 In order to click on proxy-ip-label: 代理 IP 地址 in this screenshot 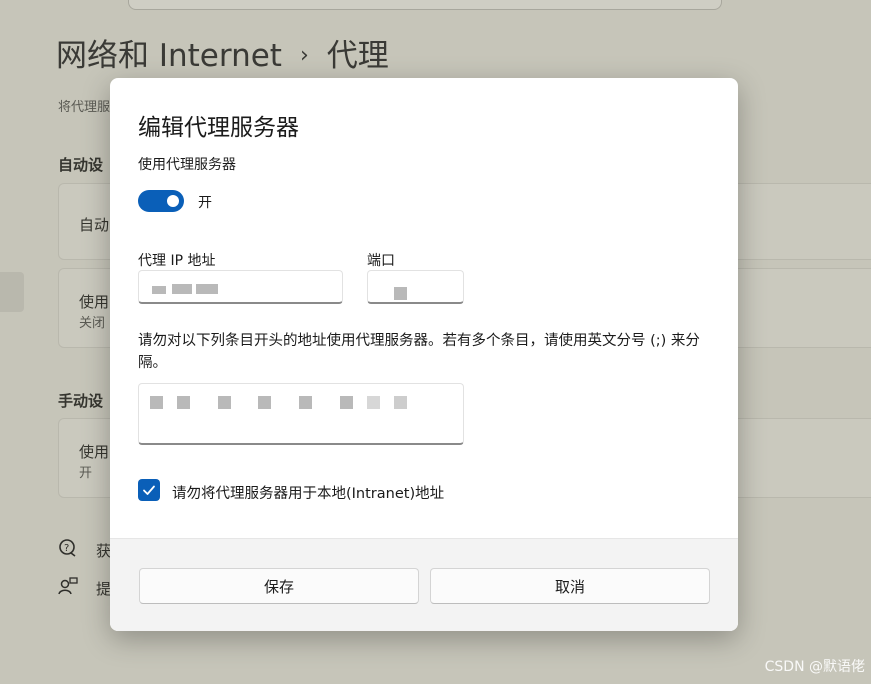, I will do `click(177, 261)`.